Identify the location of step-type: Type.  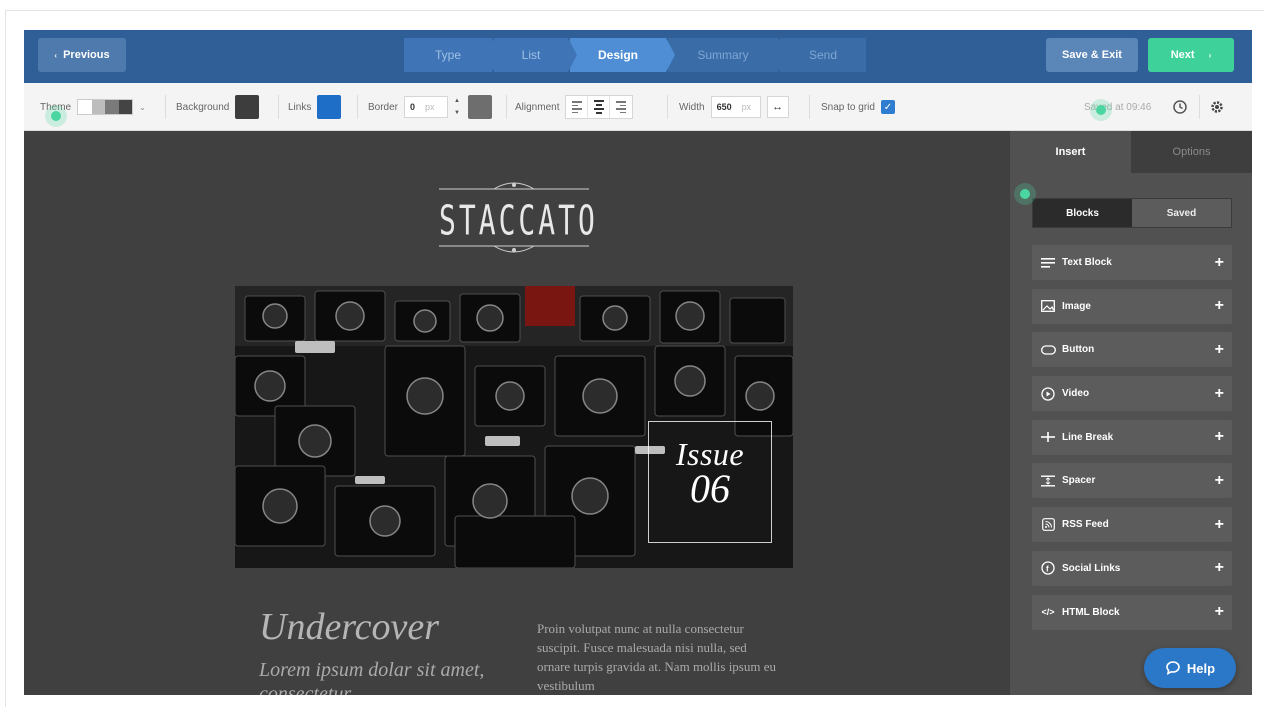
(452, 55).